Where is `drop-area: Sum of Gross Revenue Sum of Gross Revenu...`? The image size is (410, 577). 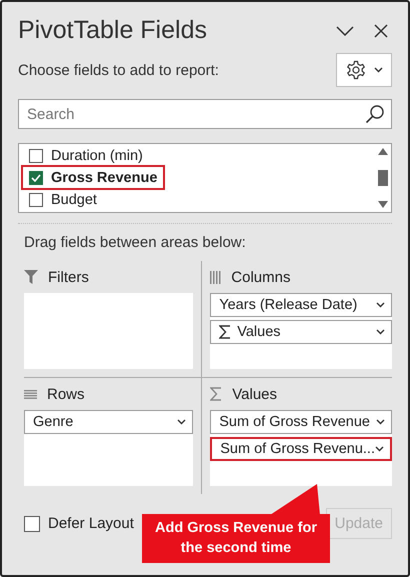 drop-area: Sum of Gross Revenue Sum of Gross Revenu... is located at coordinates (301, 448).